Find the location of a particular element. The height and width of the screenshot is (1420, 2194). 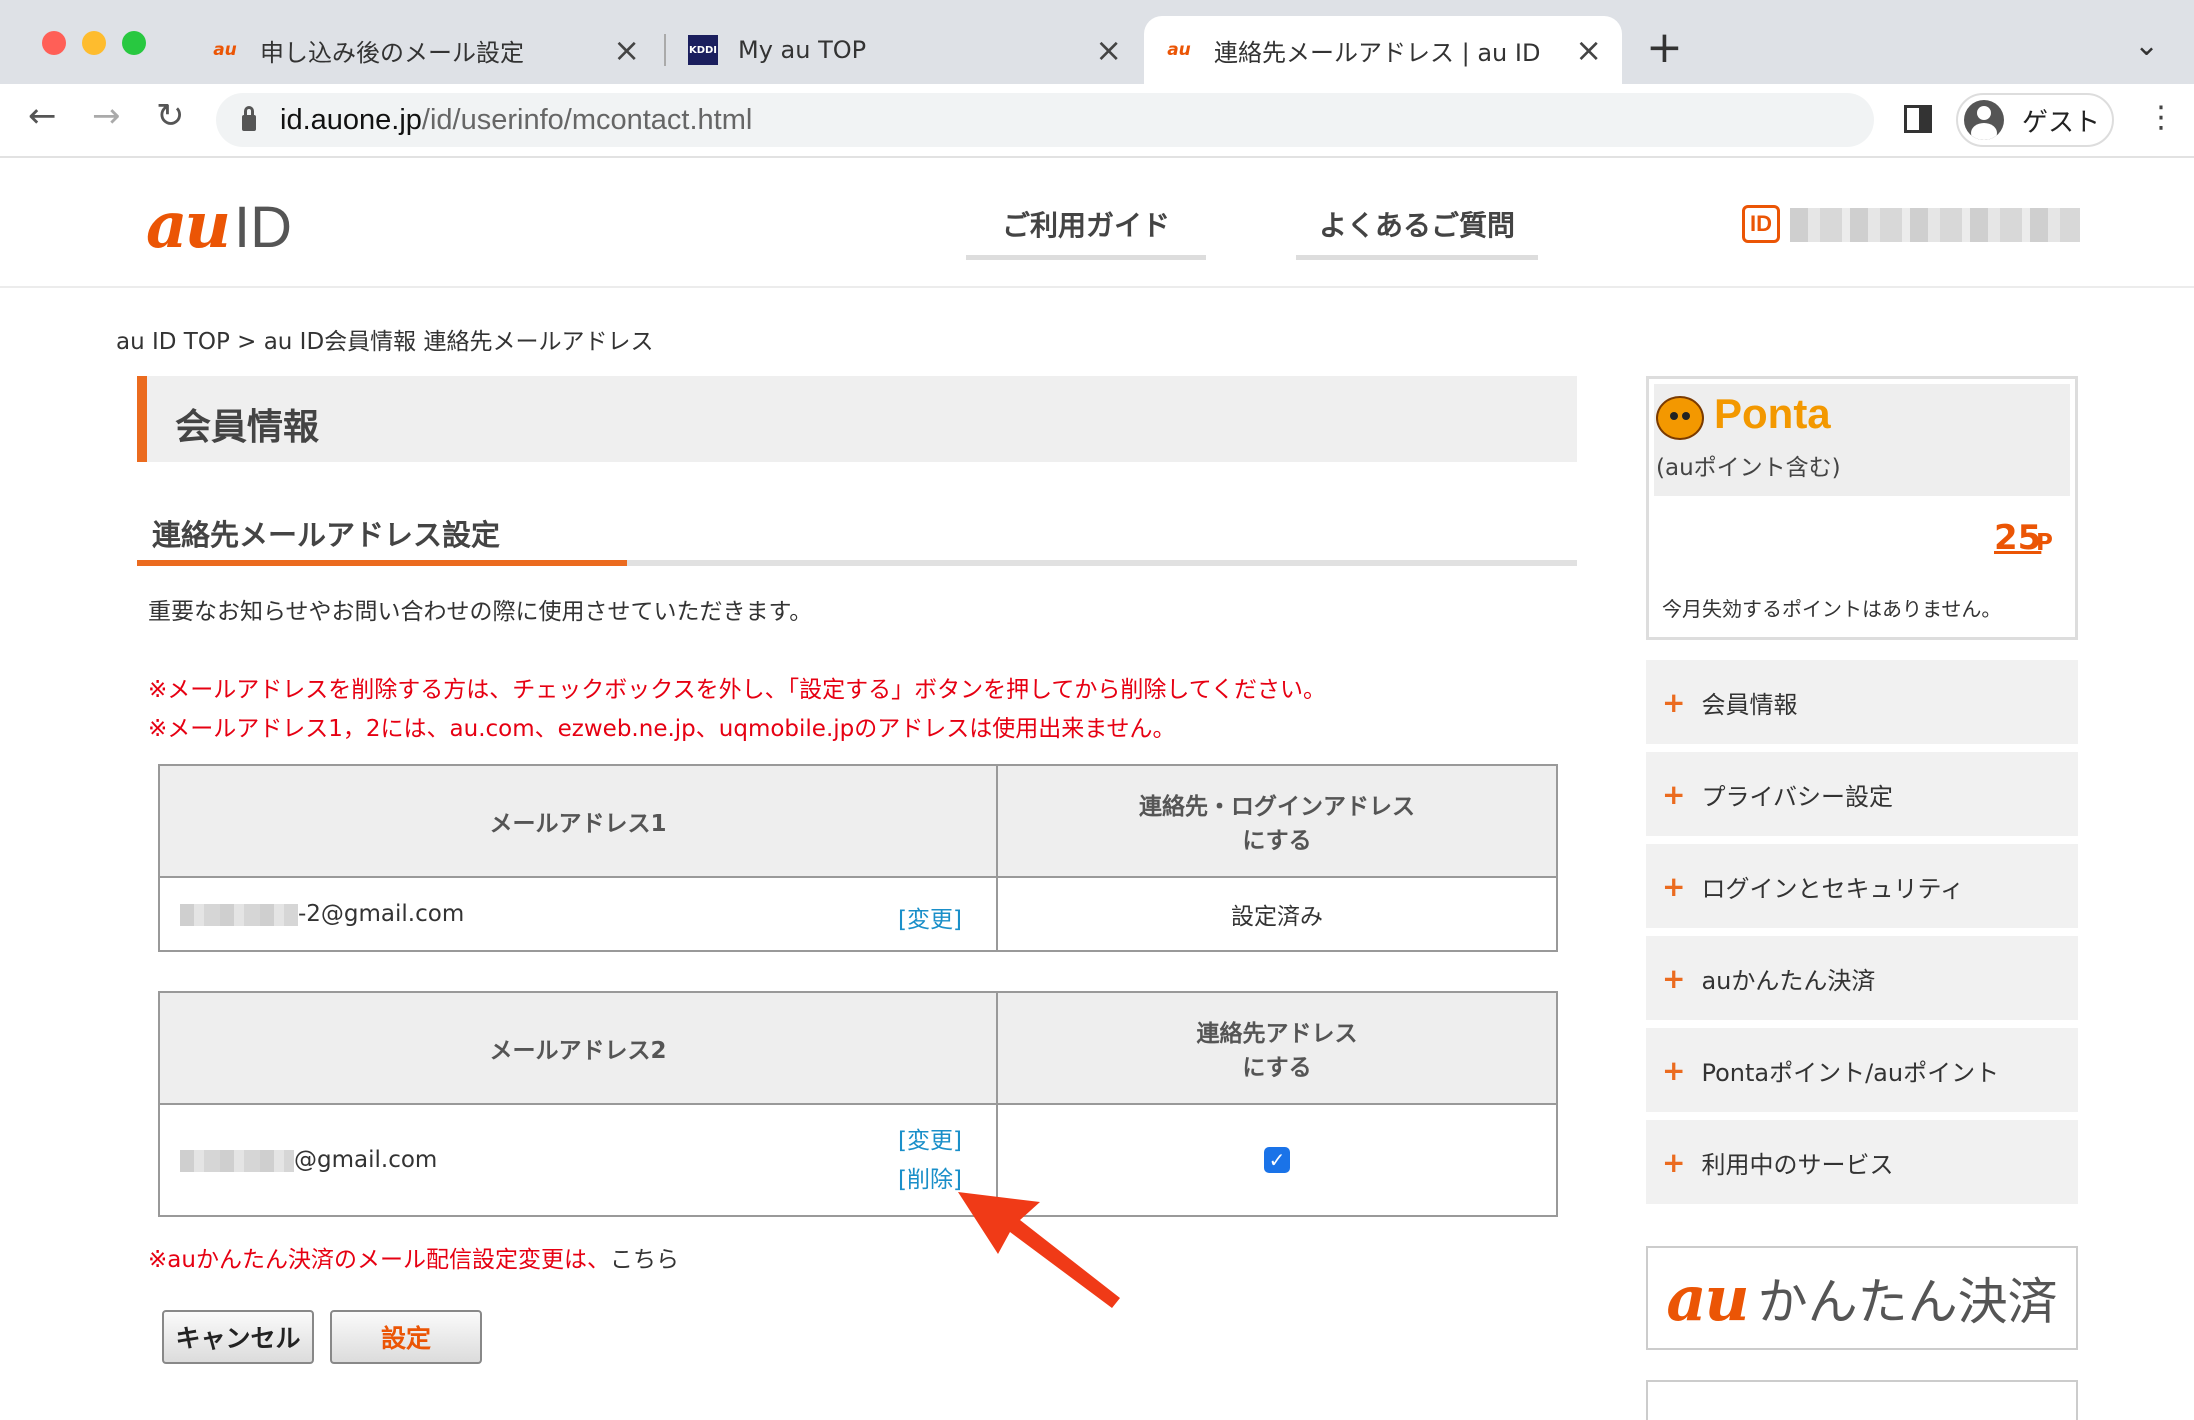

banner-au-logo: au is located at coordinates (1707, 1298).